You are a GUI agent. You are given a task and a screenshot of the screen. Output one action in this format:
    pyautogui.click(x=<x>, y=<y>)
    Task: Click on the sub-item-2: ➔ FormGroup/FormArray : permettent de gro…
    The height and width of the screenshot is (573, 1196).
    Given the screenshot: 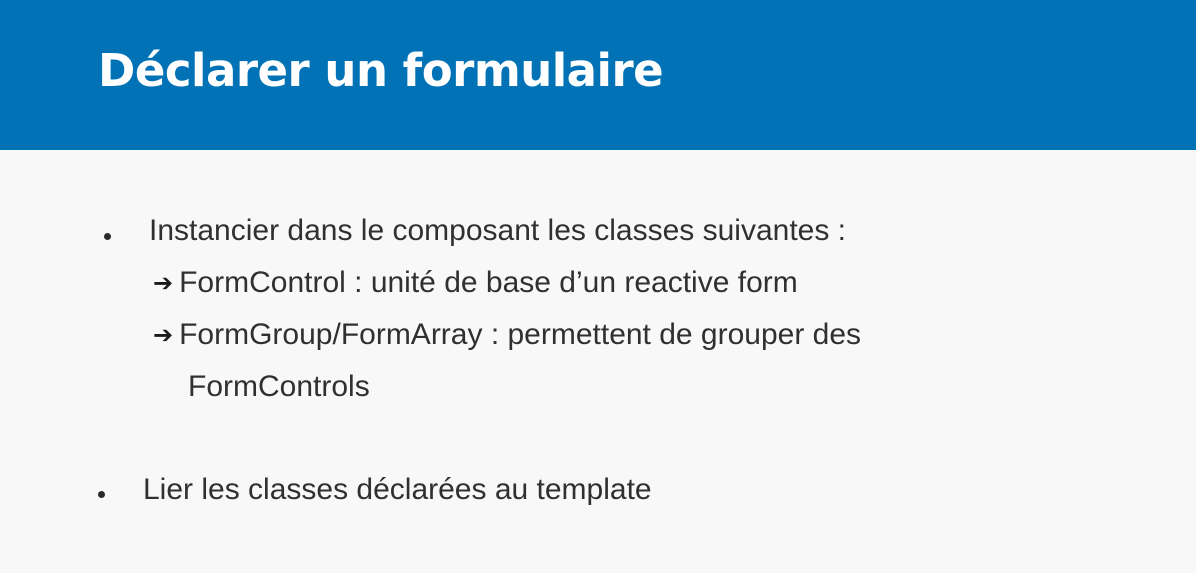 What is the action you would take?
    pyautogui.click(x=507, y=335)
    